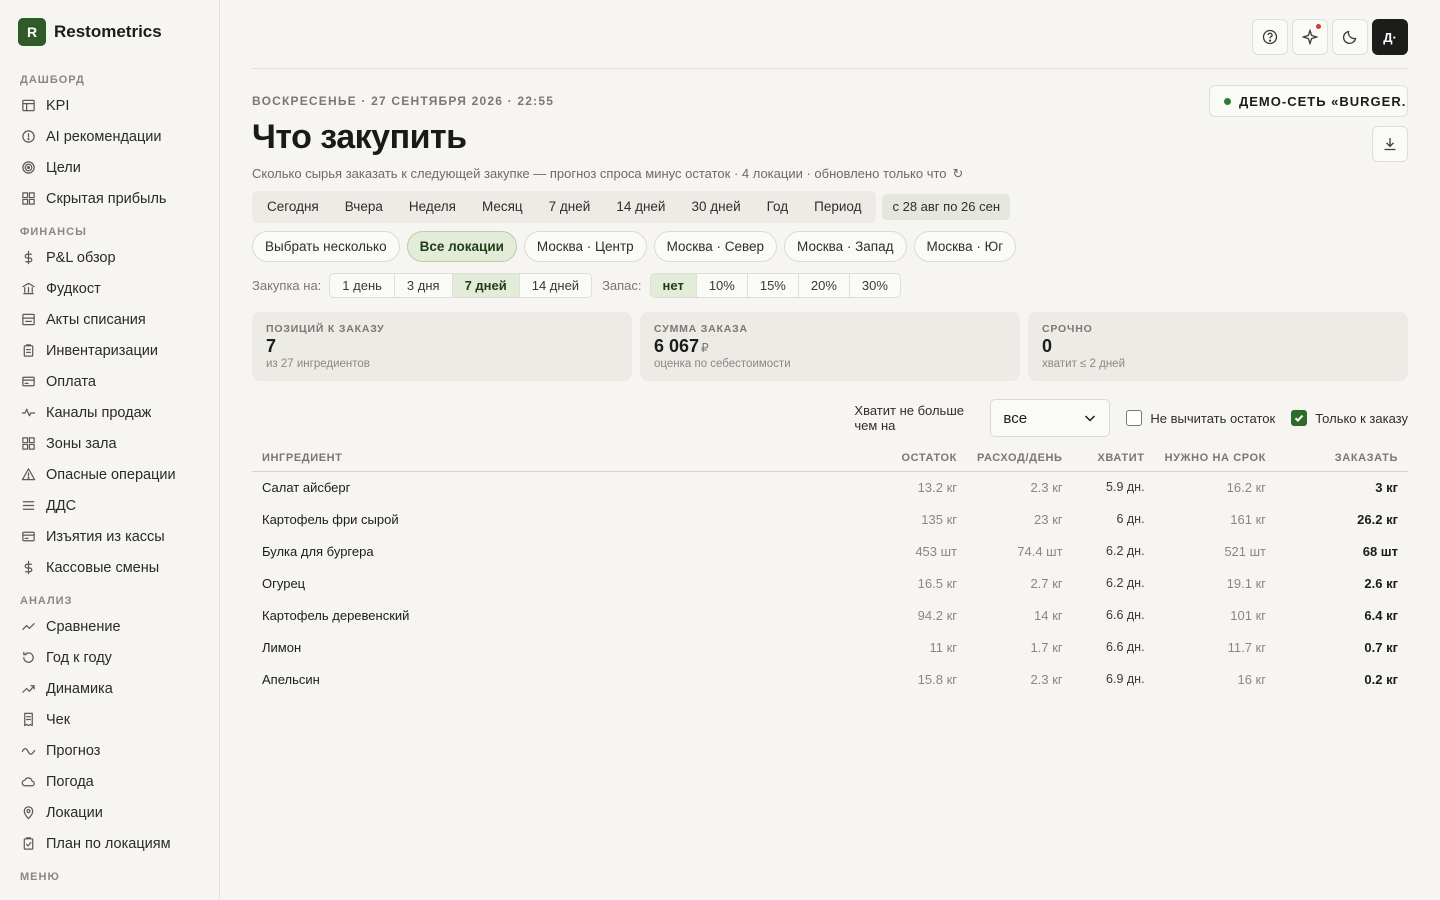 This screenshot has height=900, width=1440. Describe the element at coordinates (875, 285) in the screenshot. I see `reserve-option: 30%` at that location.